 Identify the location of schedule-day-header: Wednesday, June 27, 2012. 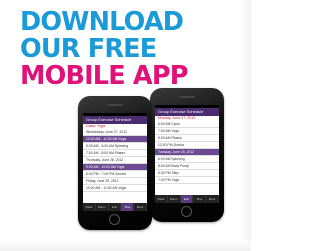
(115, 132).